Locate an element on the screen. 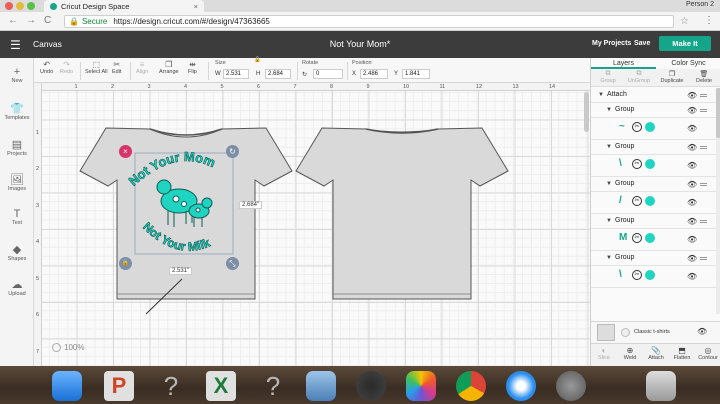 The width and height of the screenshot is (720, 404). lock-handle-icon: 🔒 is located at coordinates (125, 263).